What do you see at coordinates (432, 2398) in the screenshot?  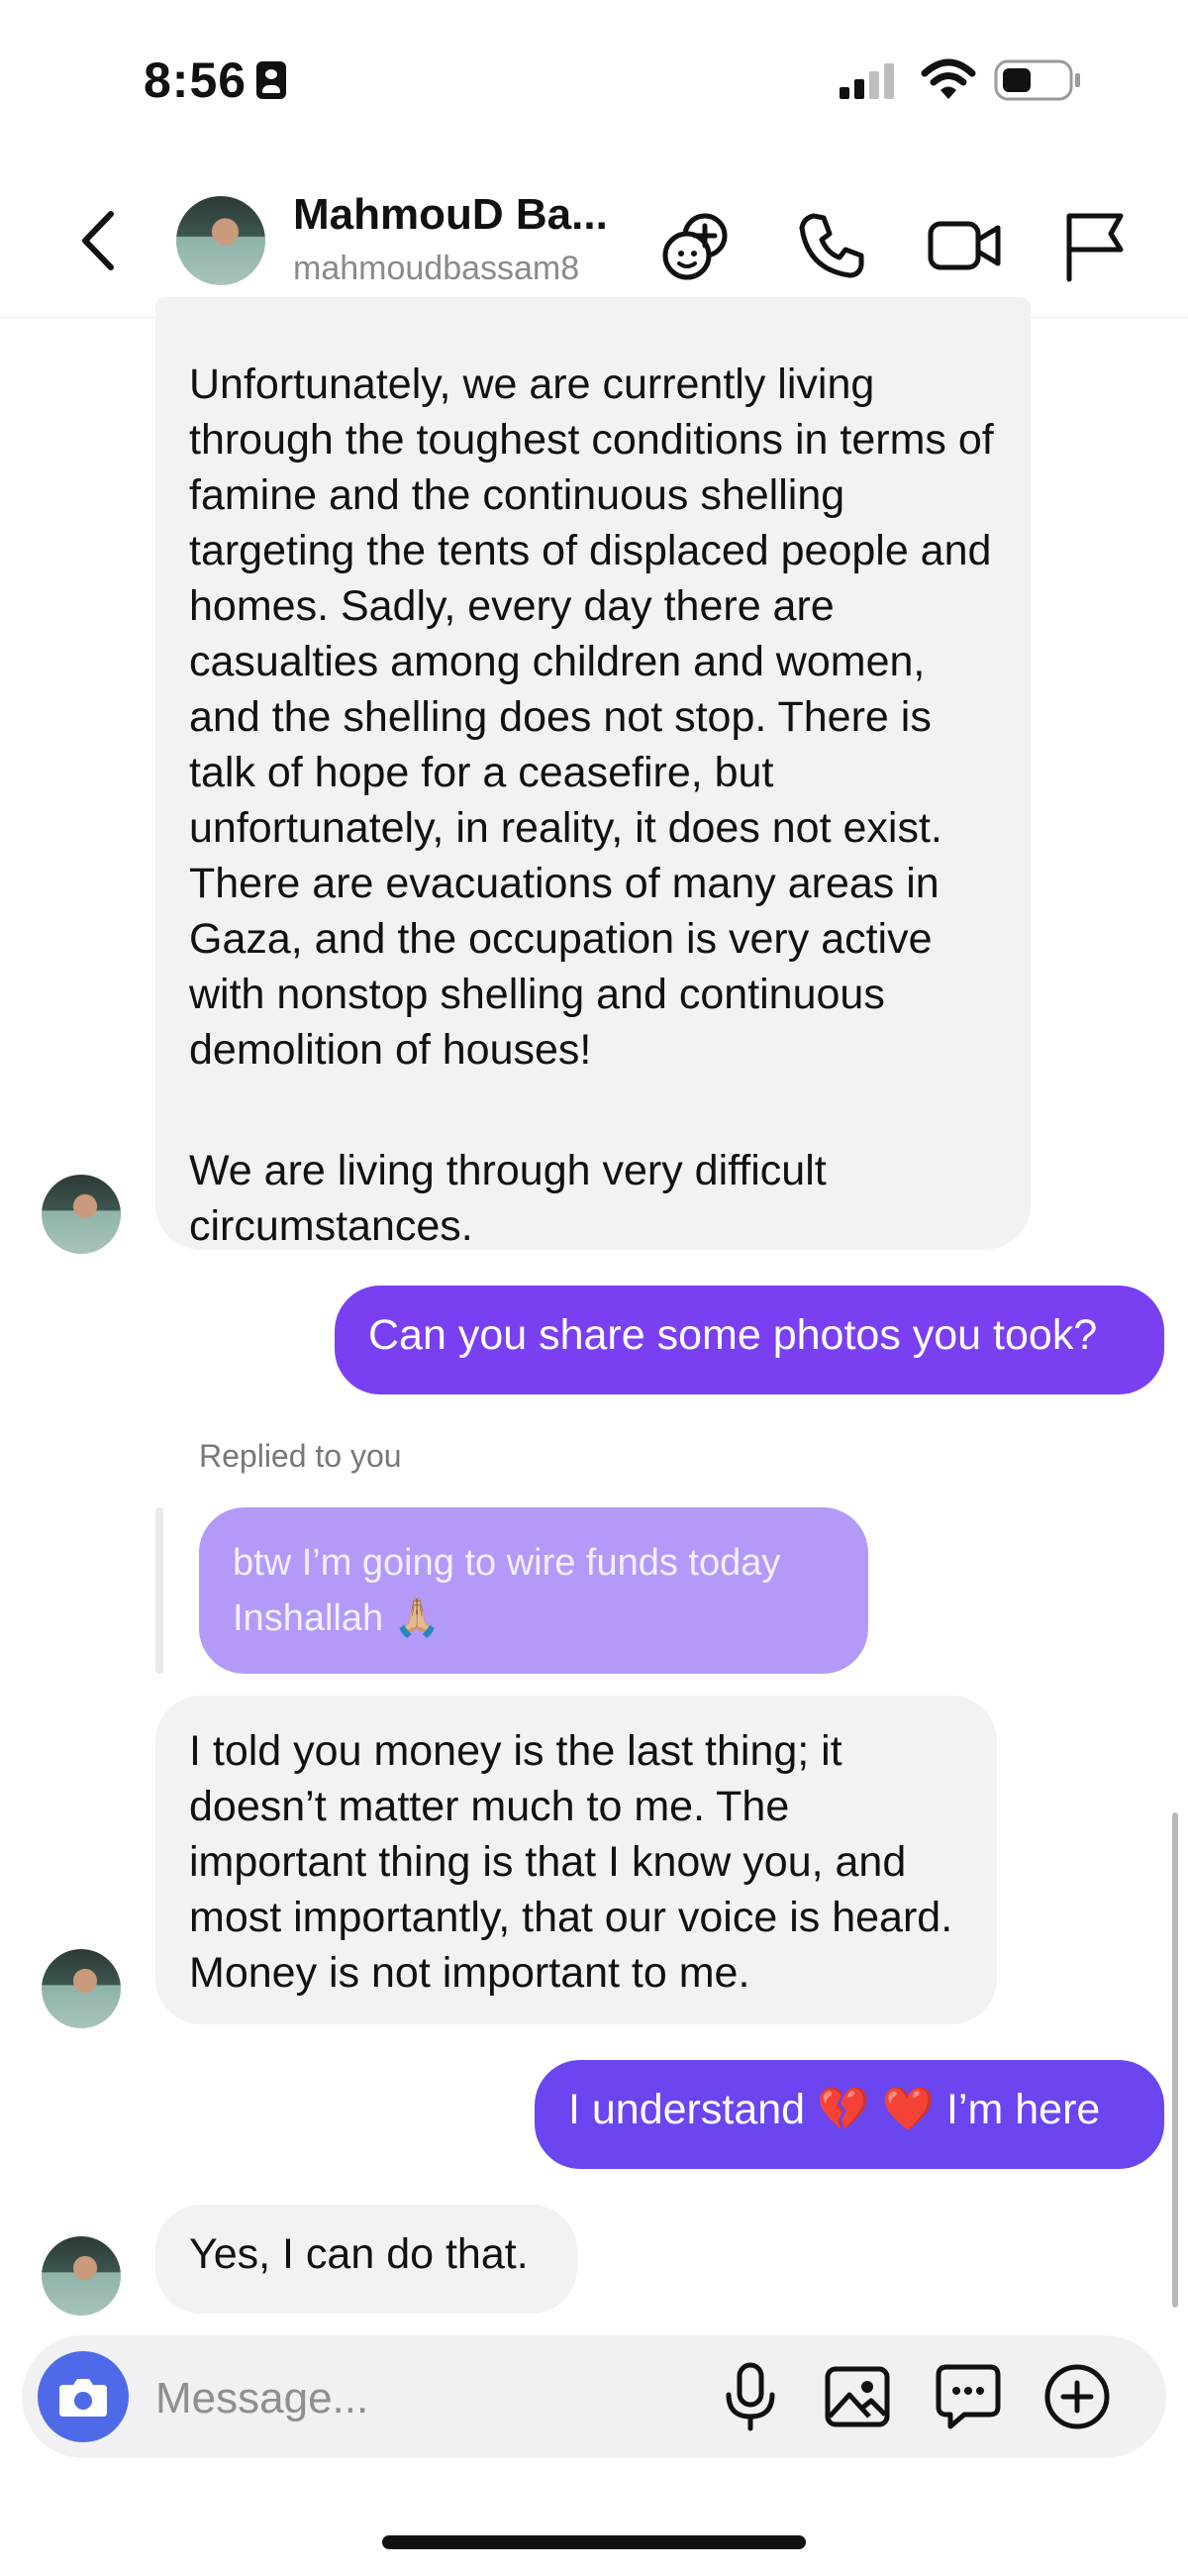 I see `message-input` at bounding box center [432, 2398].